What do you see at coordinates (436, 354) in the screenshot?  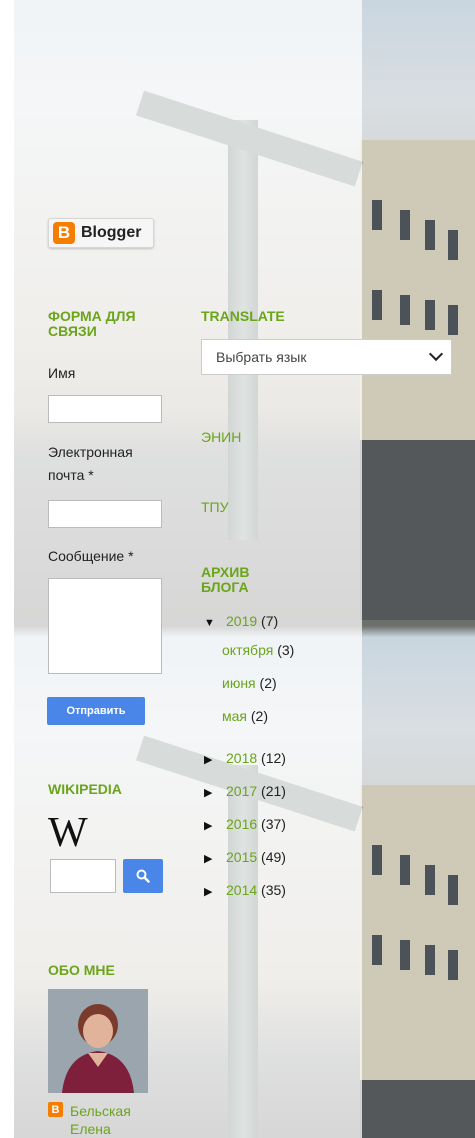 I see `chevron-down-icon` at bounding box center [436, 354].